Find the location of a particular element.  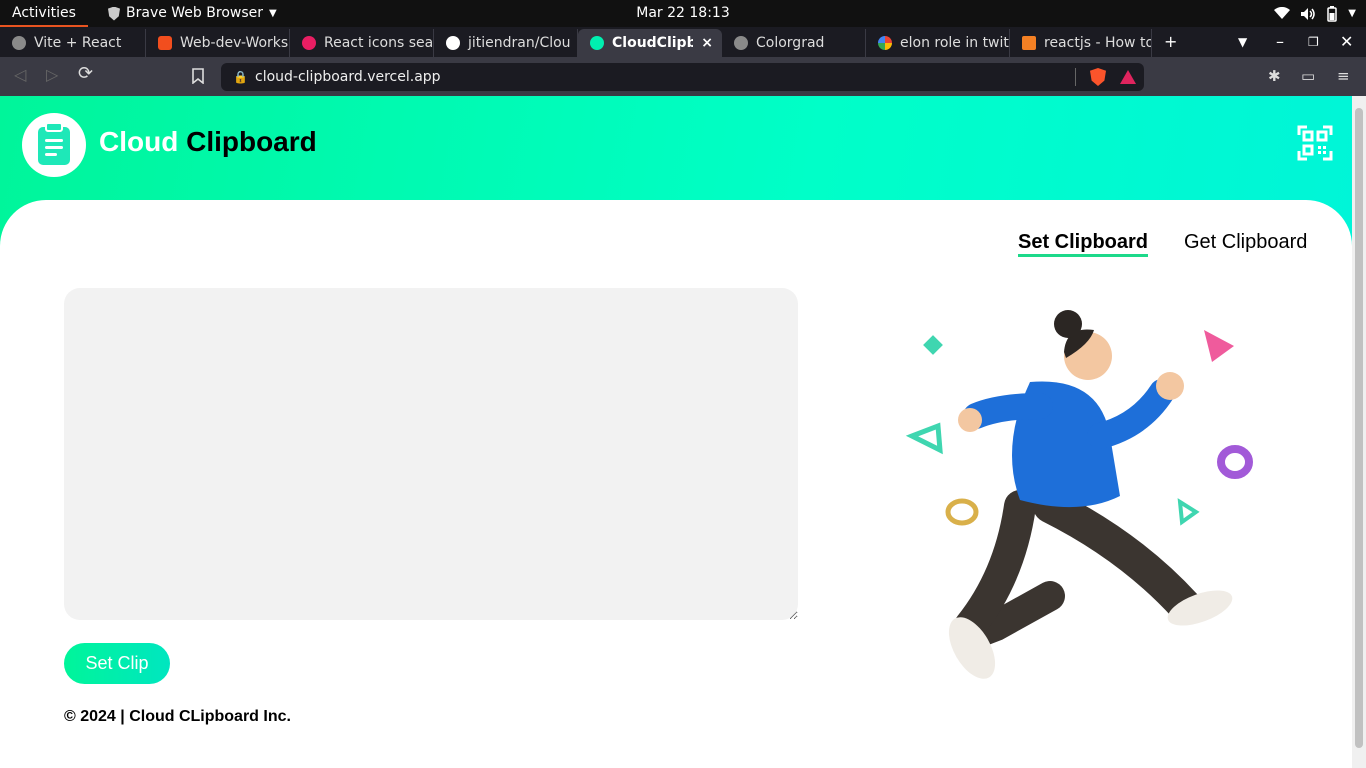

new-tab-button: + is located at coordinates (1170, 42).